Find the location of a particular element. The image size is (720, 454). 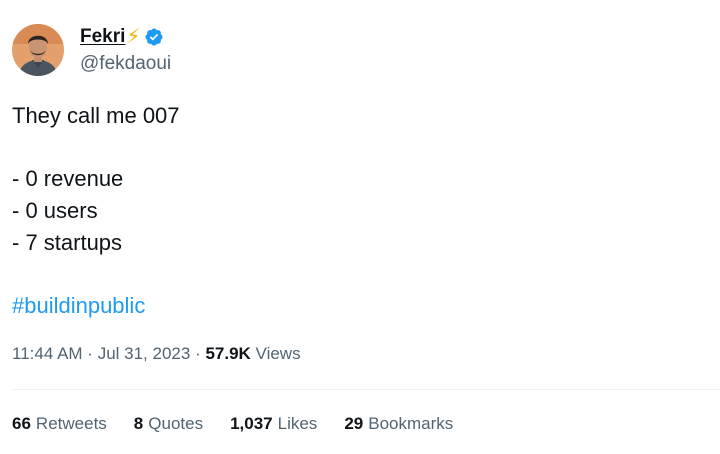

divider is located at coordinates (366, 389).